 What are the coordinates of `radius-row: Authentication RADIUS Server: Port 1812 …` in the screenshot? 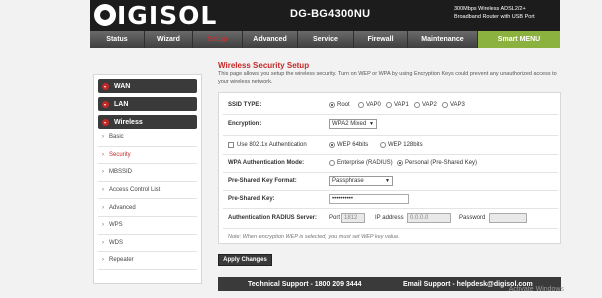 It's located at (390, 218).